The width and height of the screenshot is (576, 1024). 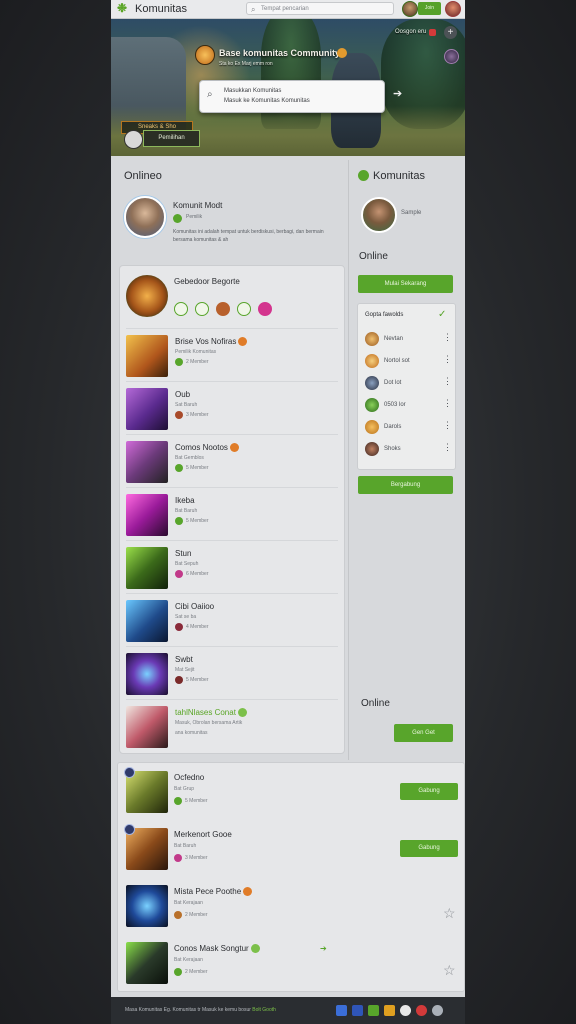 I want to click on member-row: Nevtan ⋮, so click(x=408, y=339).